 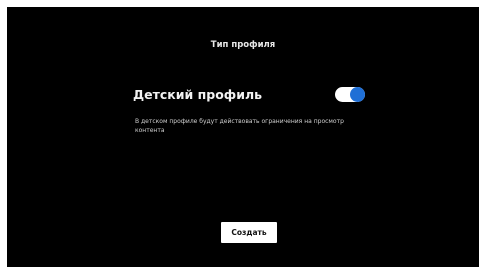 I want to click on kids-profile-label: Детский профиль, so click(x=198, y=94).